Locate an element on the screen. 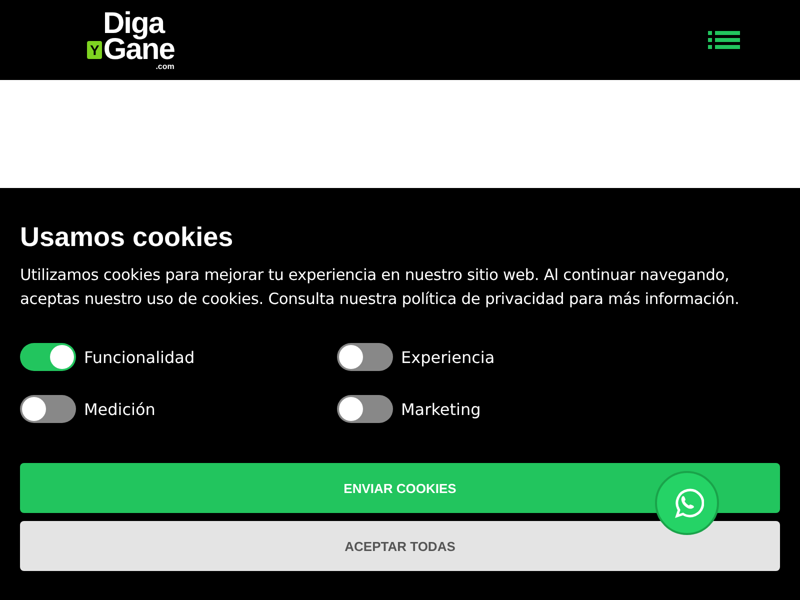 This screenshot has width=800, height=600. toggle-label: Experiencia is located at coordinates (448, 357).